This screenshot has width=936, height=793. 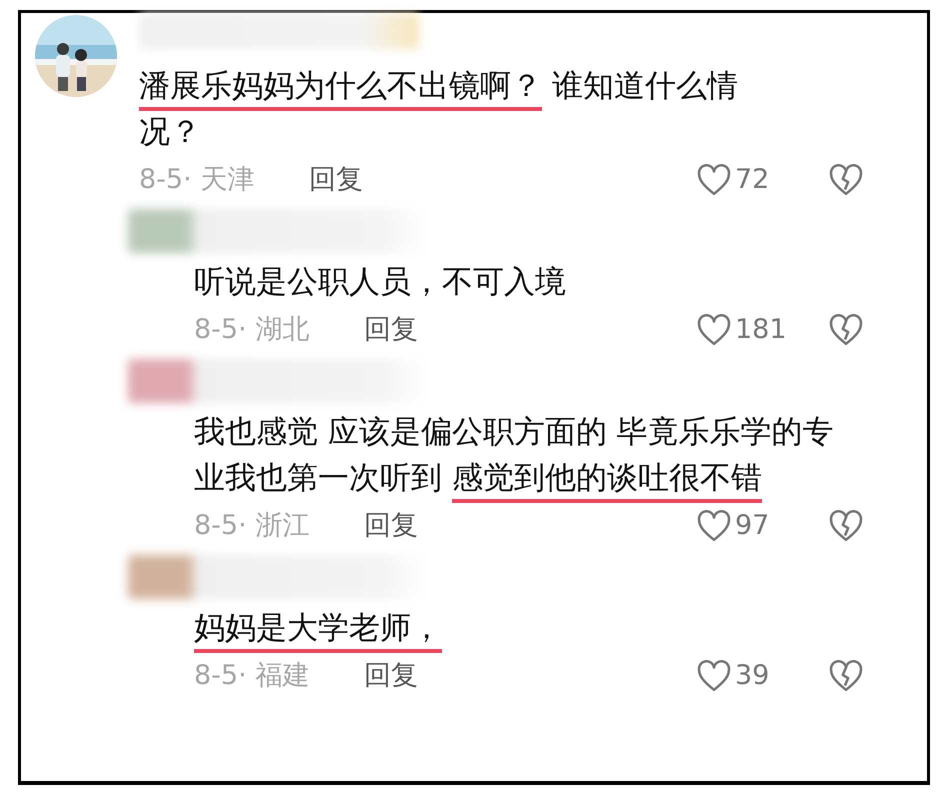 What do you see at coordinates (439, 109) in the screenshot?
I see `comment-text: 潘展乐妈妈为什么不出镜啊？ 谁知道什么情况？` at bounding box center [439, 109].